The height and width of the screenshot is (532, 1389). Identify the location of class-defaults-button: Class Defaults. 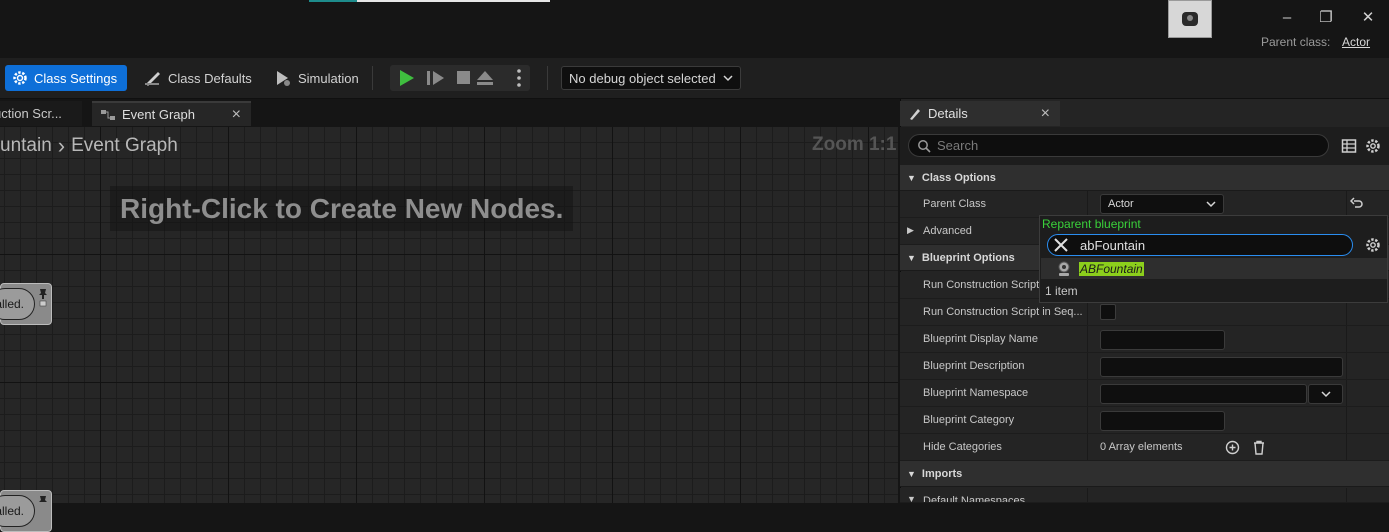
(197, 78).